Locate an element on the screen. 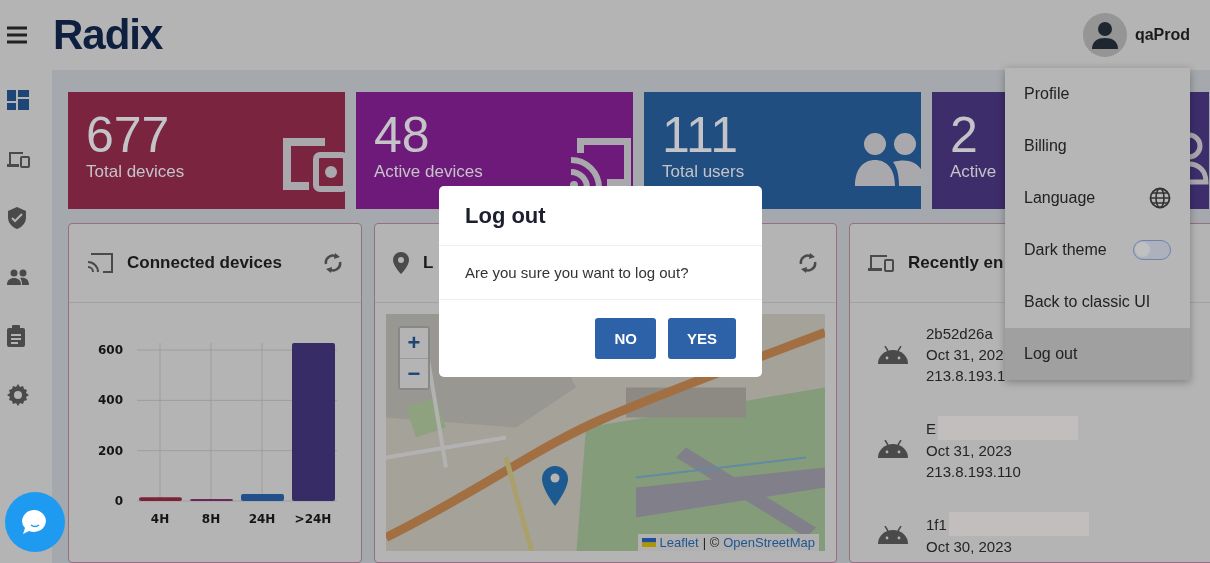  menu-item: Profile is located at coordinates (1097, 94).